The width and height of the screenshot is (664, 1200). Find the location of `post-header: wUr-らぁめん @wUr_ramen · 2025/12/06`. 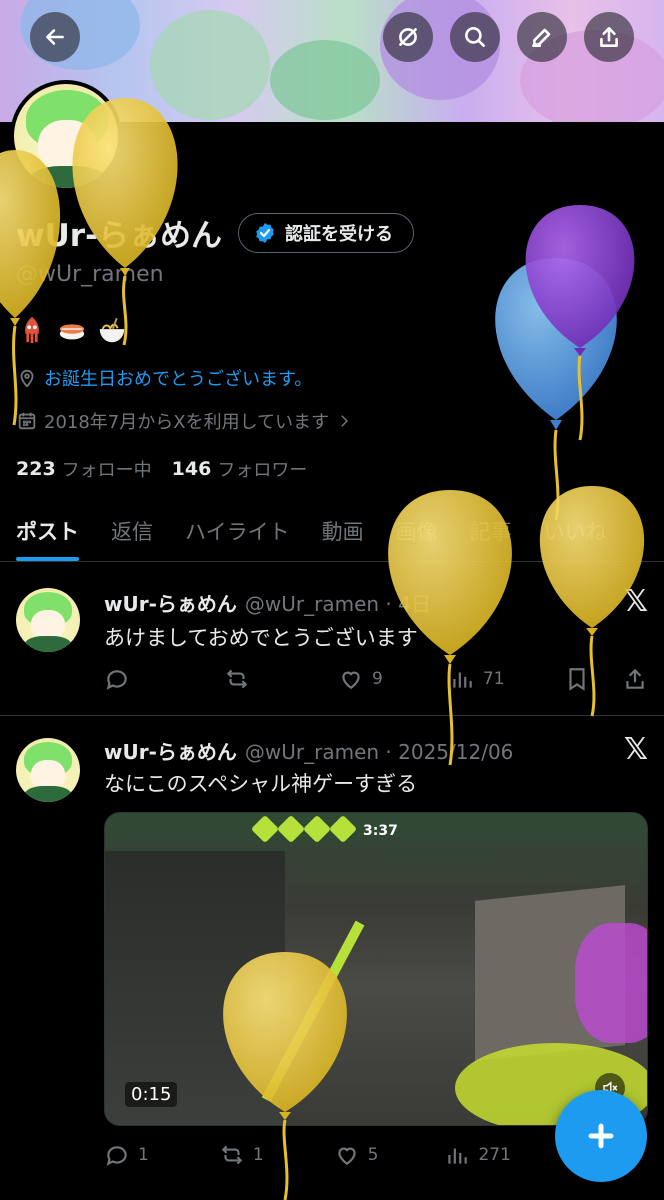

post-header: wUr-らぁめん @wUr_ramen · 2025/12/06 is located at coordinates (308, 750).